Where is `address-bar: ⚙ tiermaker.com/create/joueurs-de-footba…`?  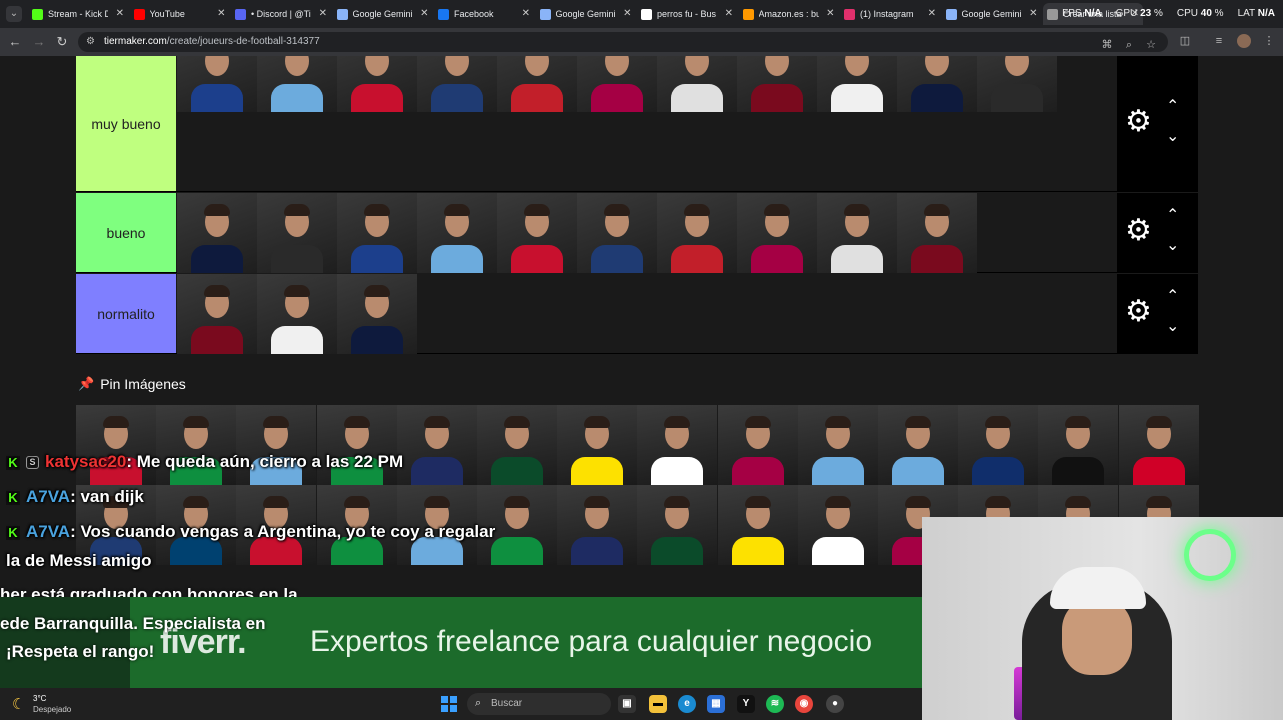
address-bar: ⚙ tiermaker.com/create/joueurs-de-footba… is located at coordinates (623, 42).